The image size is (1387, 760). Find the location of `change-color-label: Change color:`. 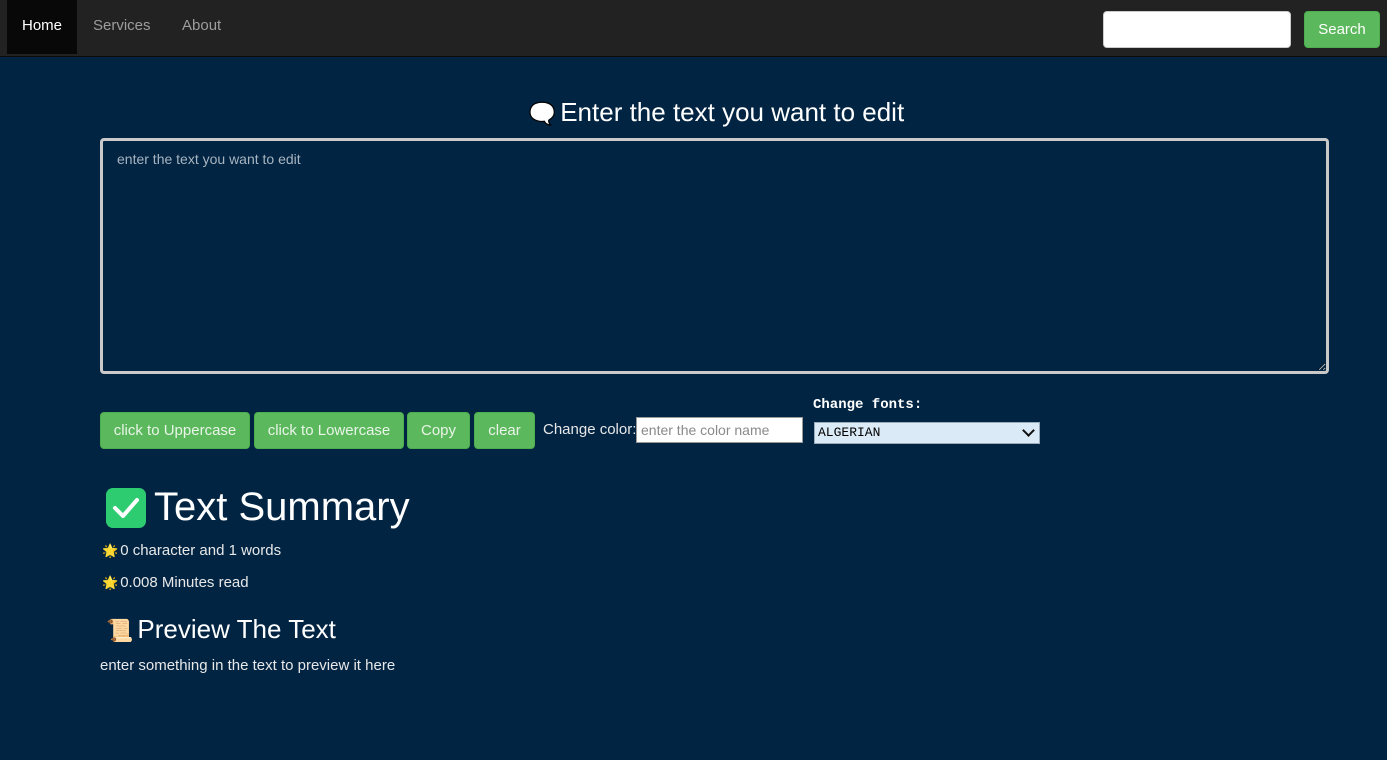

change-color-label: Change color: is located at coordinates (590, 429).